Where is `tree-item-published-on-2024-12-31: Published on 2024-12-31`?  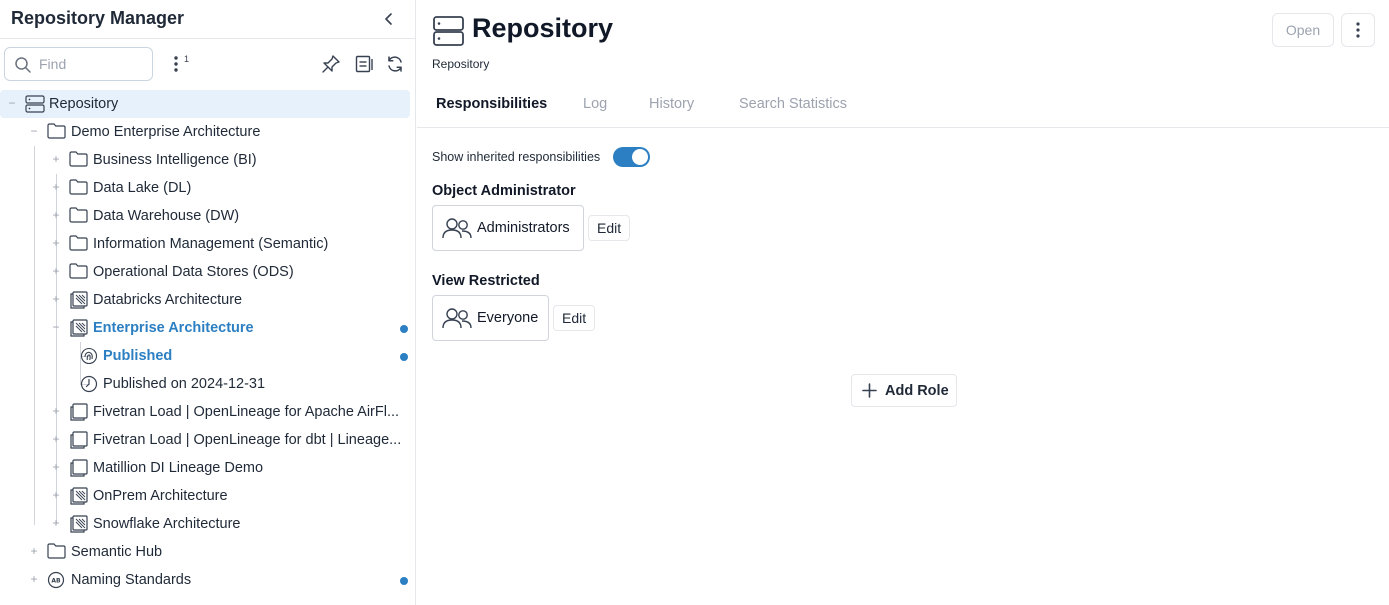 tree-item-published-on-2024-12-31: Published on 2024-12-31 is located at coordinates (206, 384).